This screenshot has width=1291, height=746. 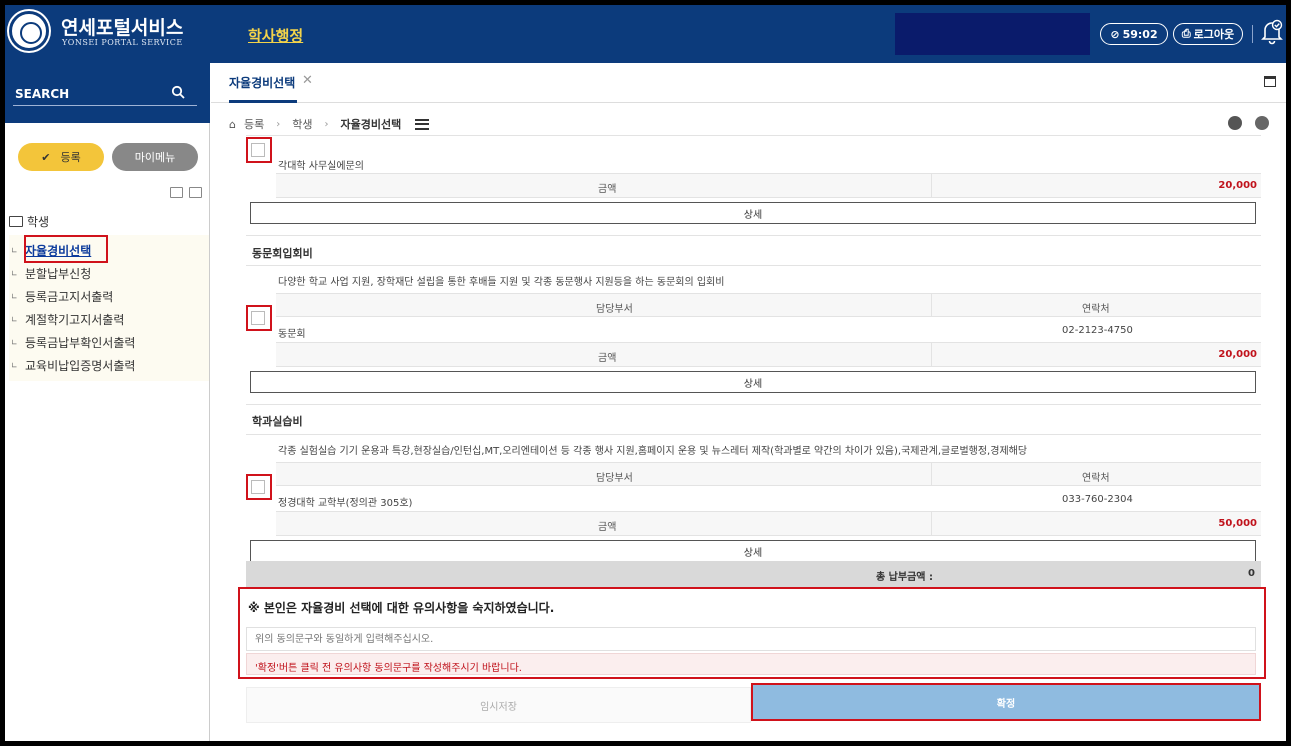 What do you see at coordinates (109, 273) in the screenshot?
I see `sidebar-item-installment: ∟ 분할납부신청` at bounding box center [109, 273].